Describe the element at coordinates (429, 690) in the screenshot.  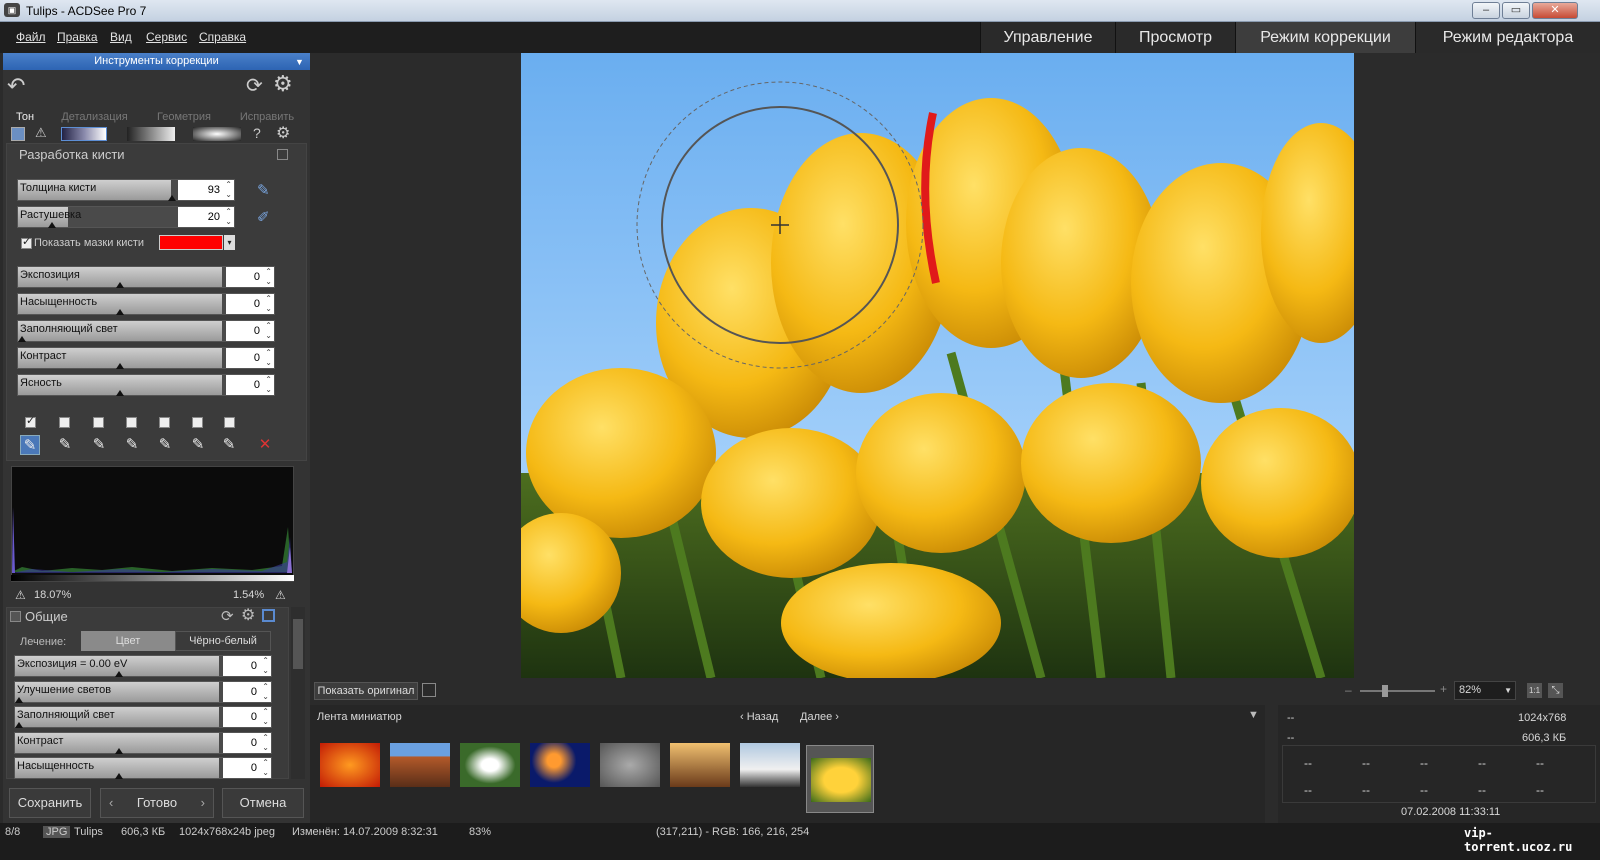
I see `fullscreen-icon` at that location.